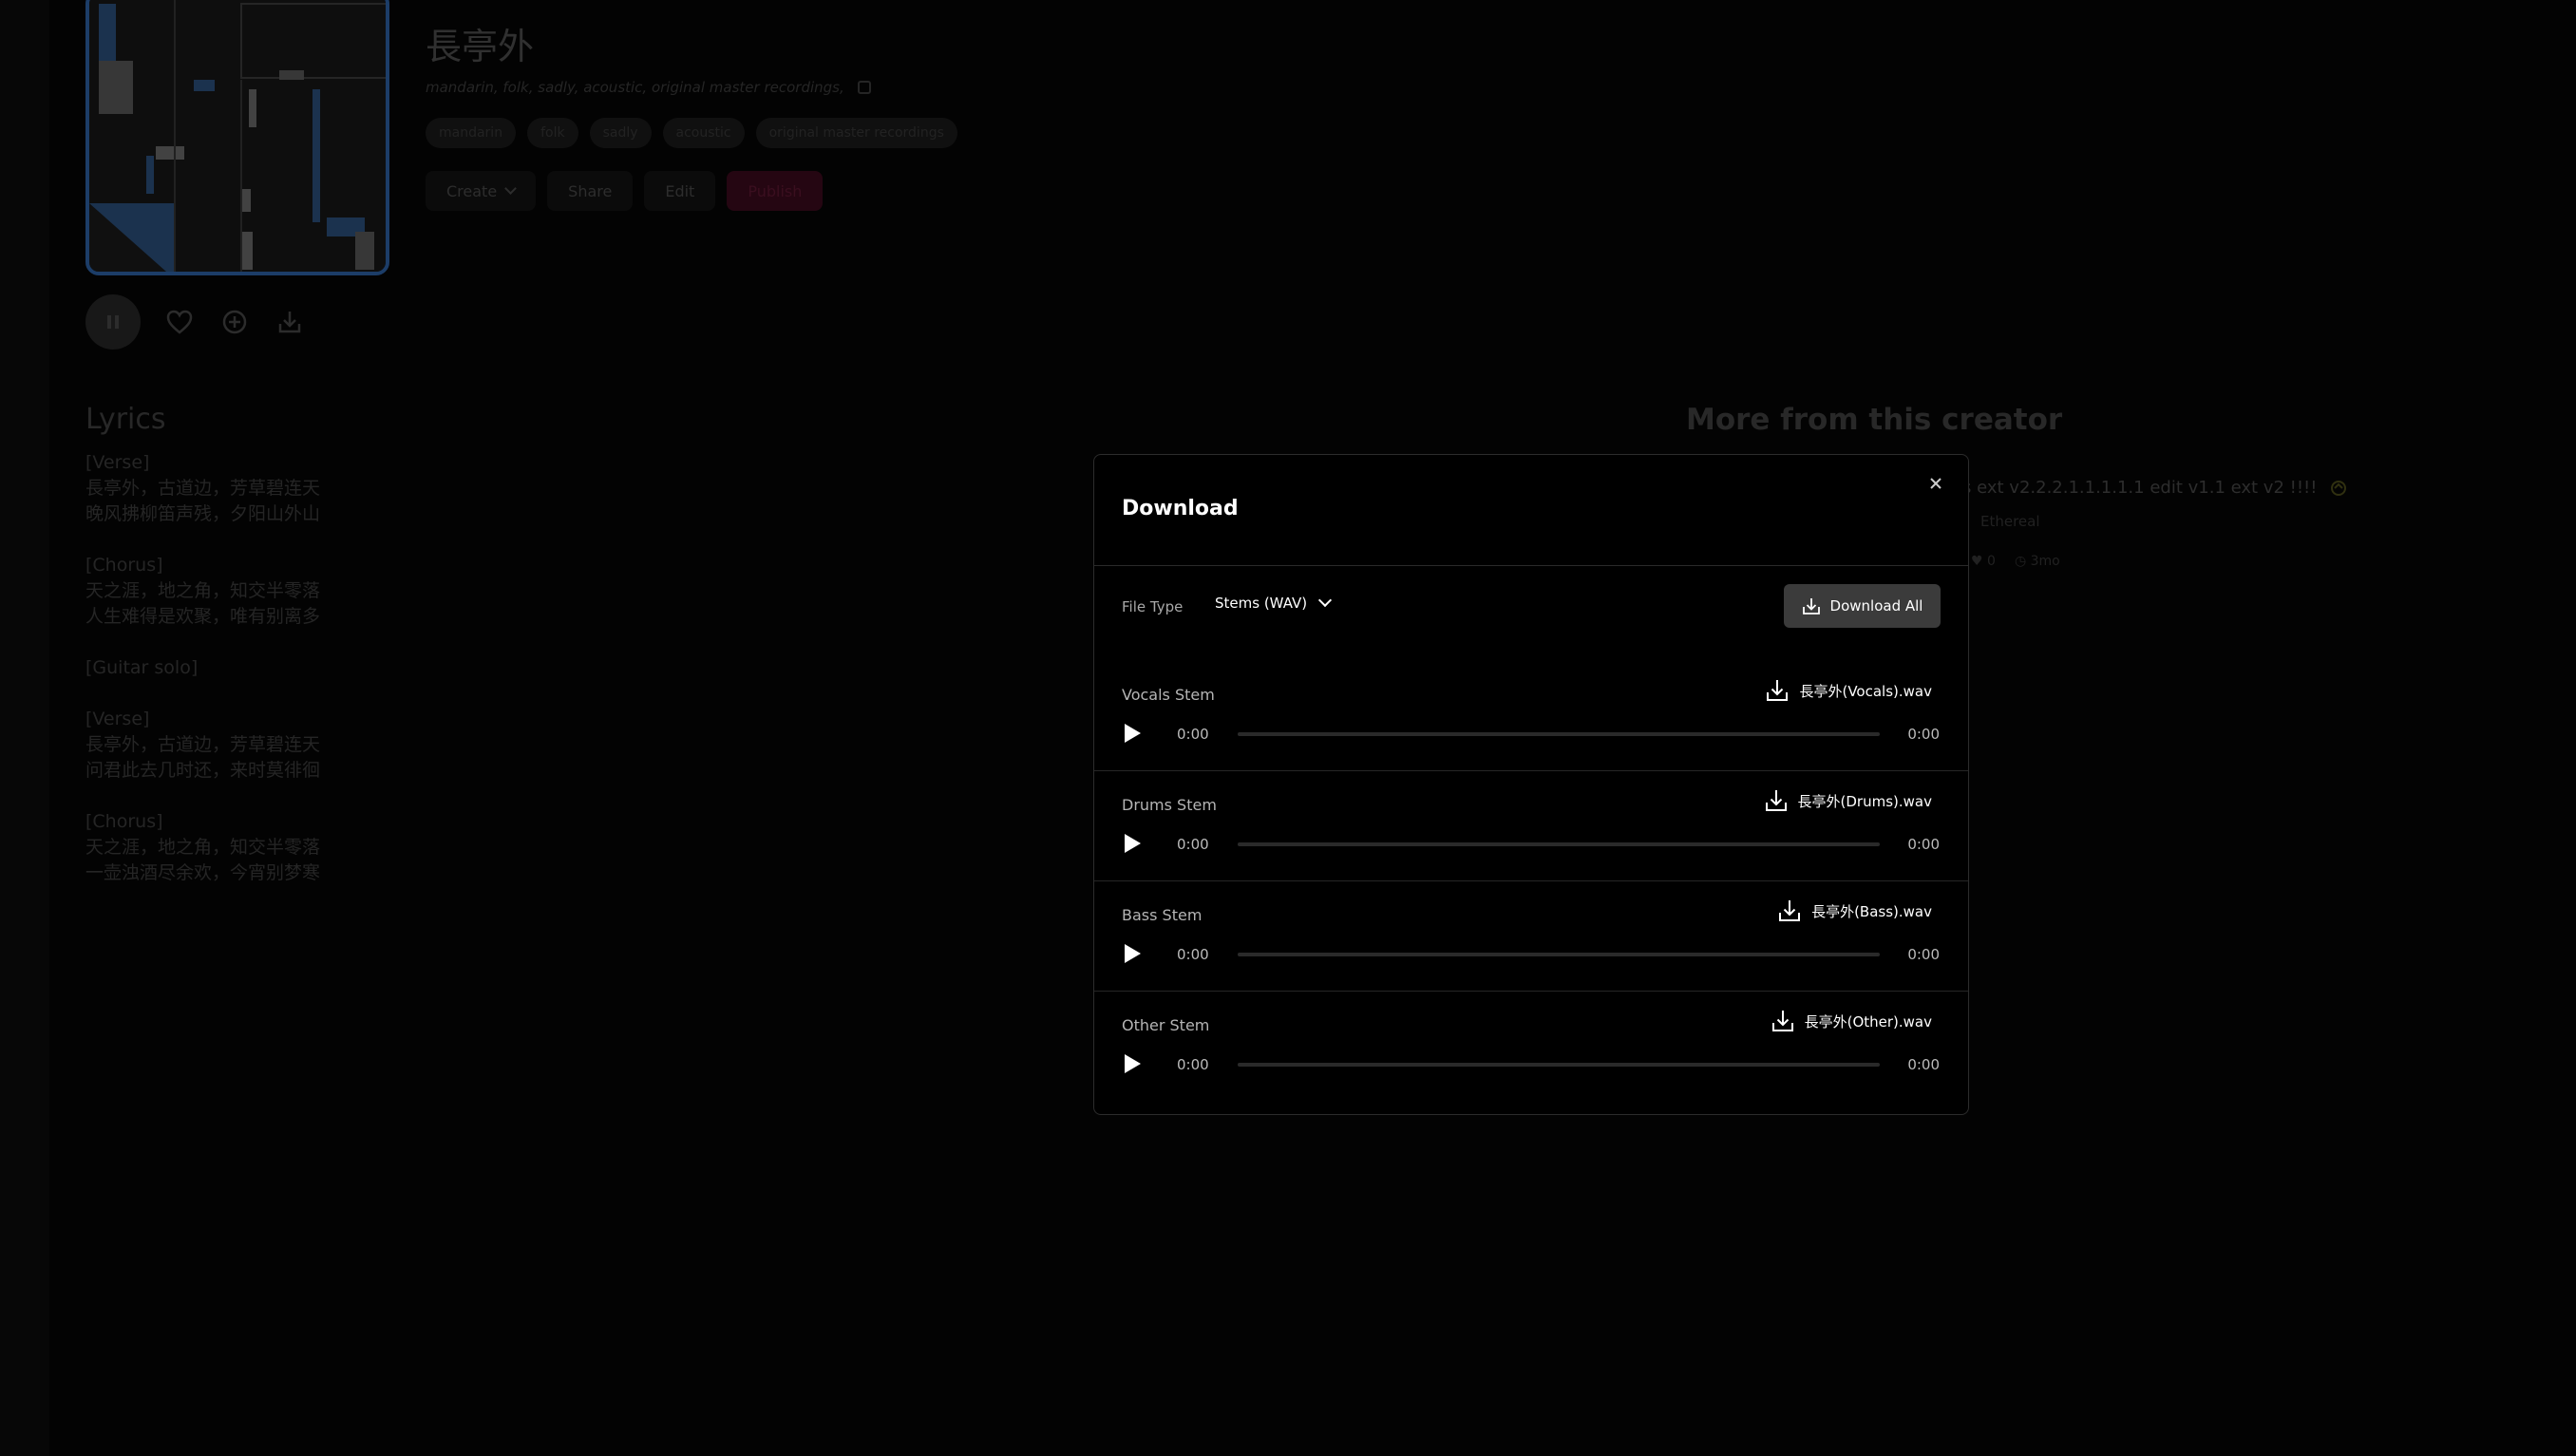  Describe the element at coordinates (1871, 911) in the screenshot. I see `stem-filename: 長亭外(Bass).wav` at that location.